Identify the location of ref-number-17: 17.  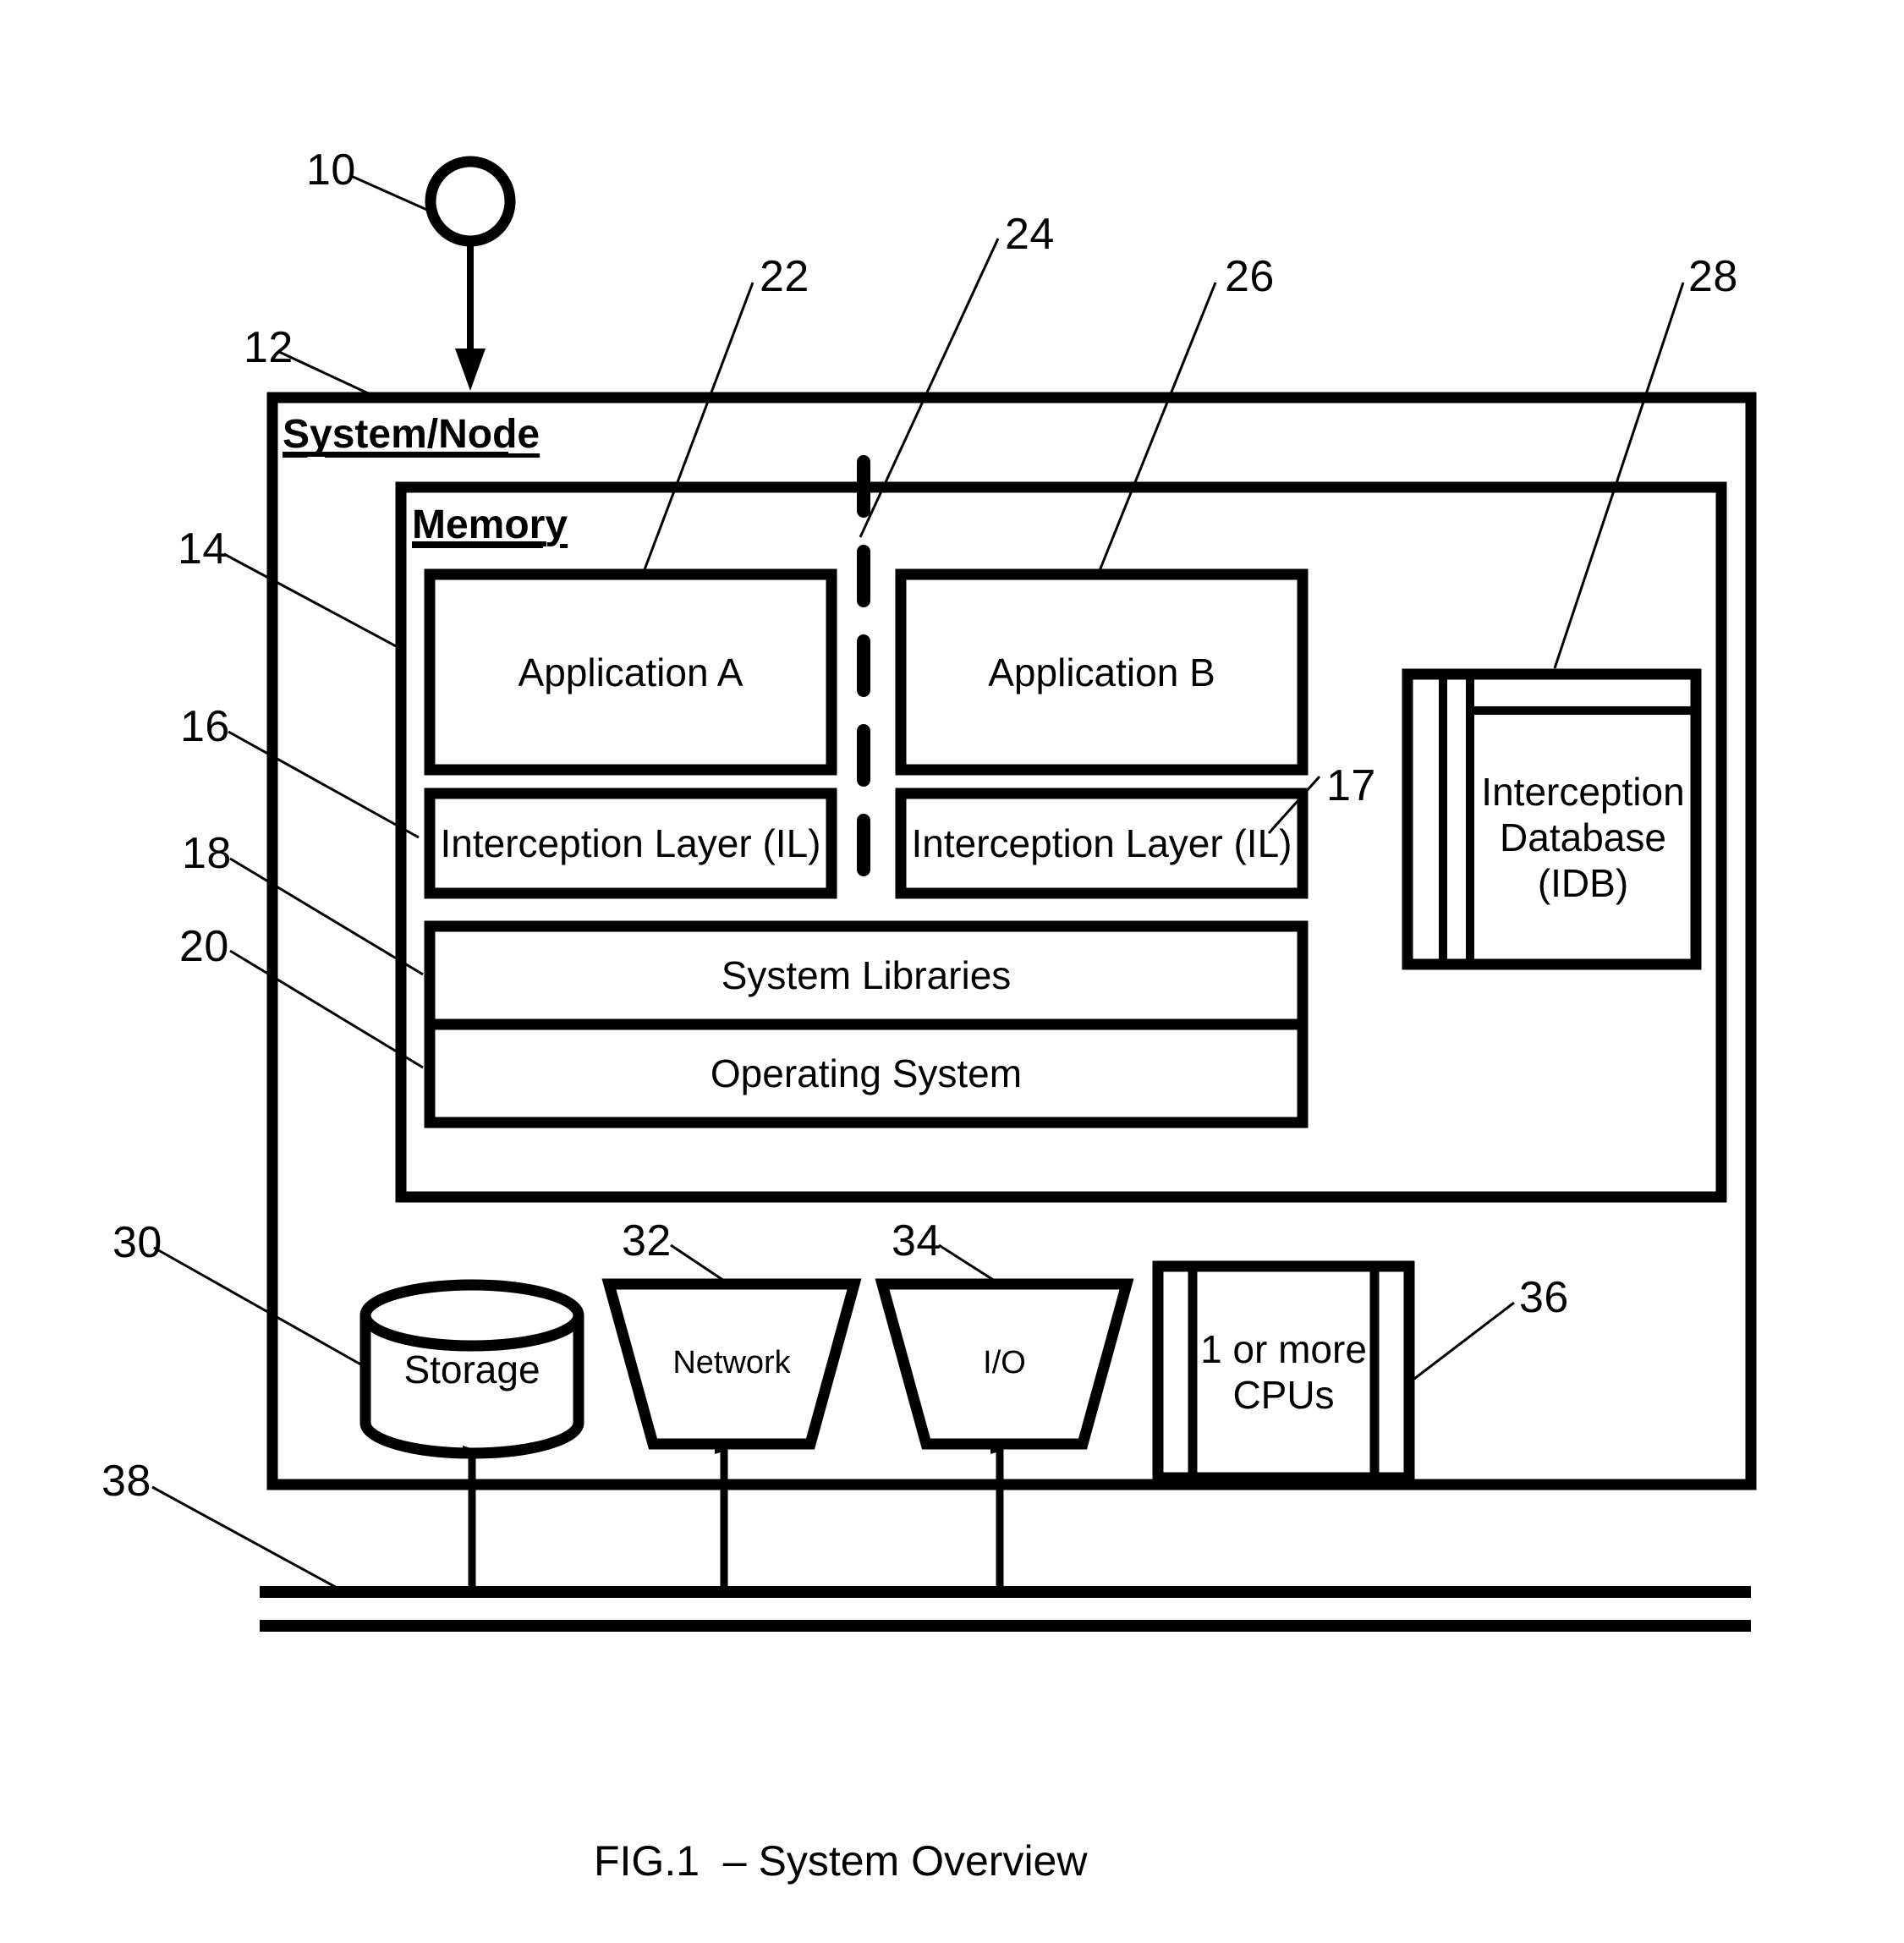
(1351, 785).